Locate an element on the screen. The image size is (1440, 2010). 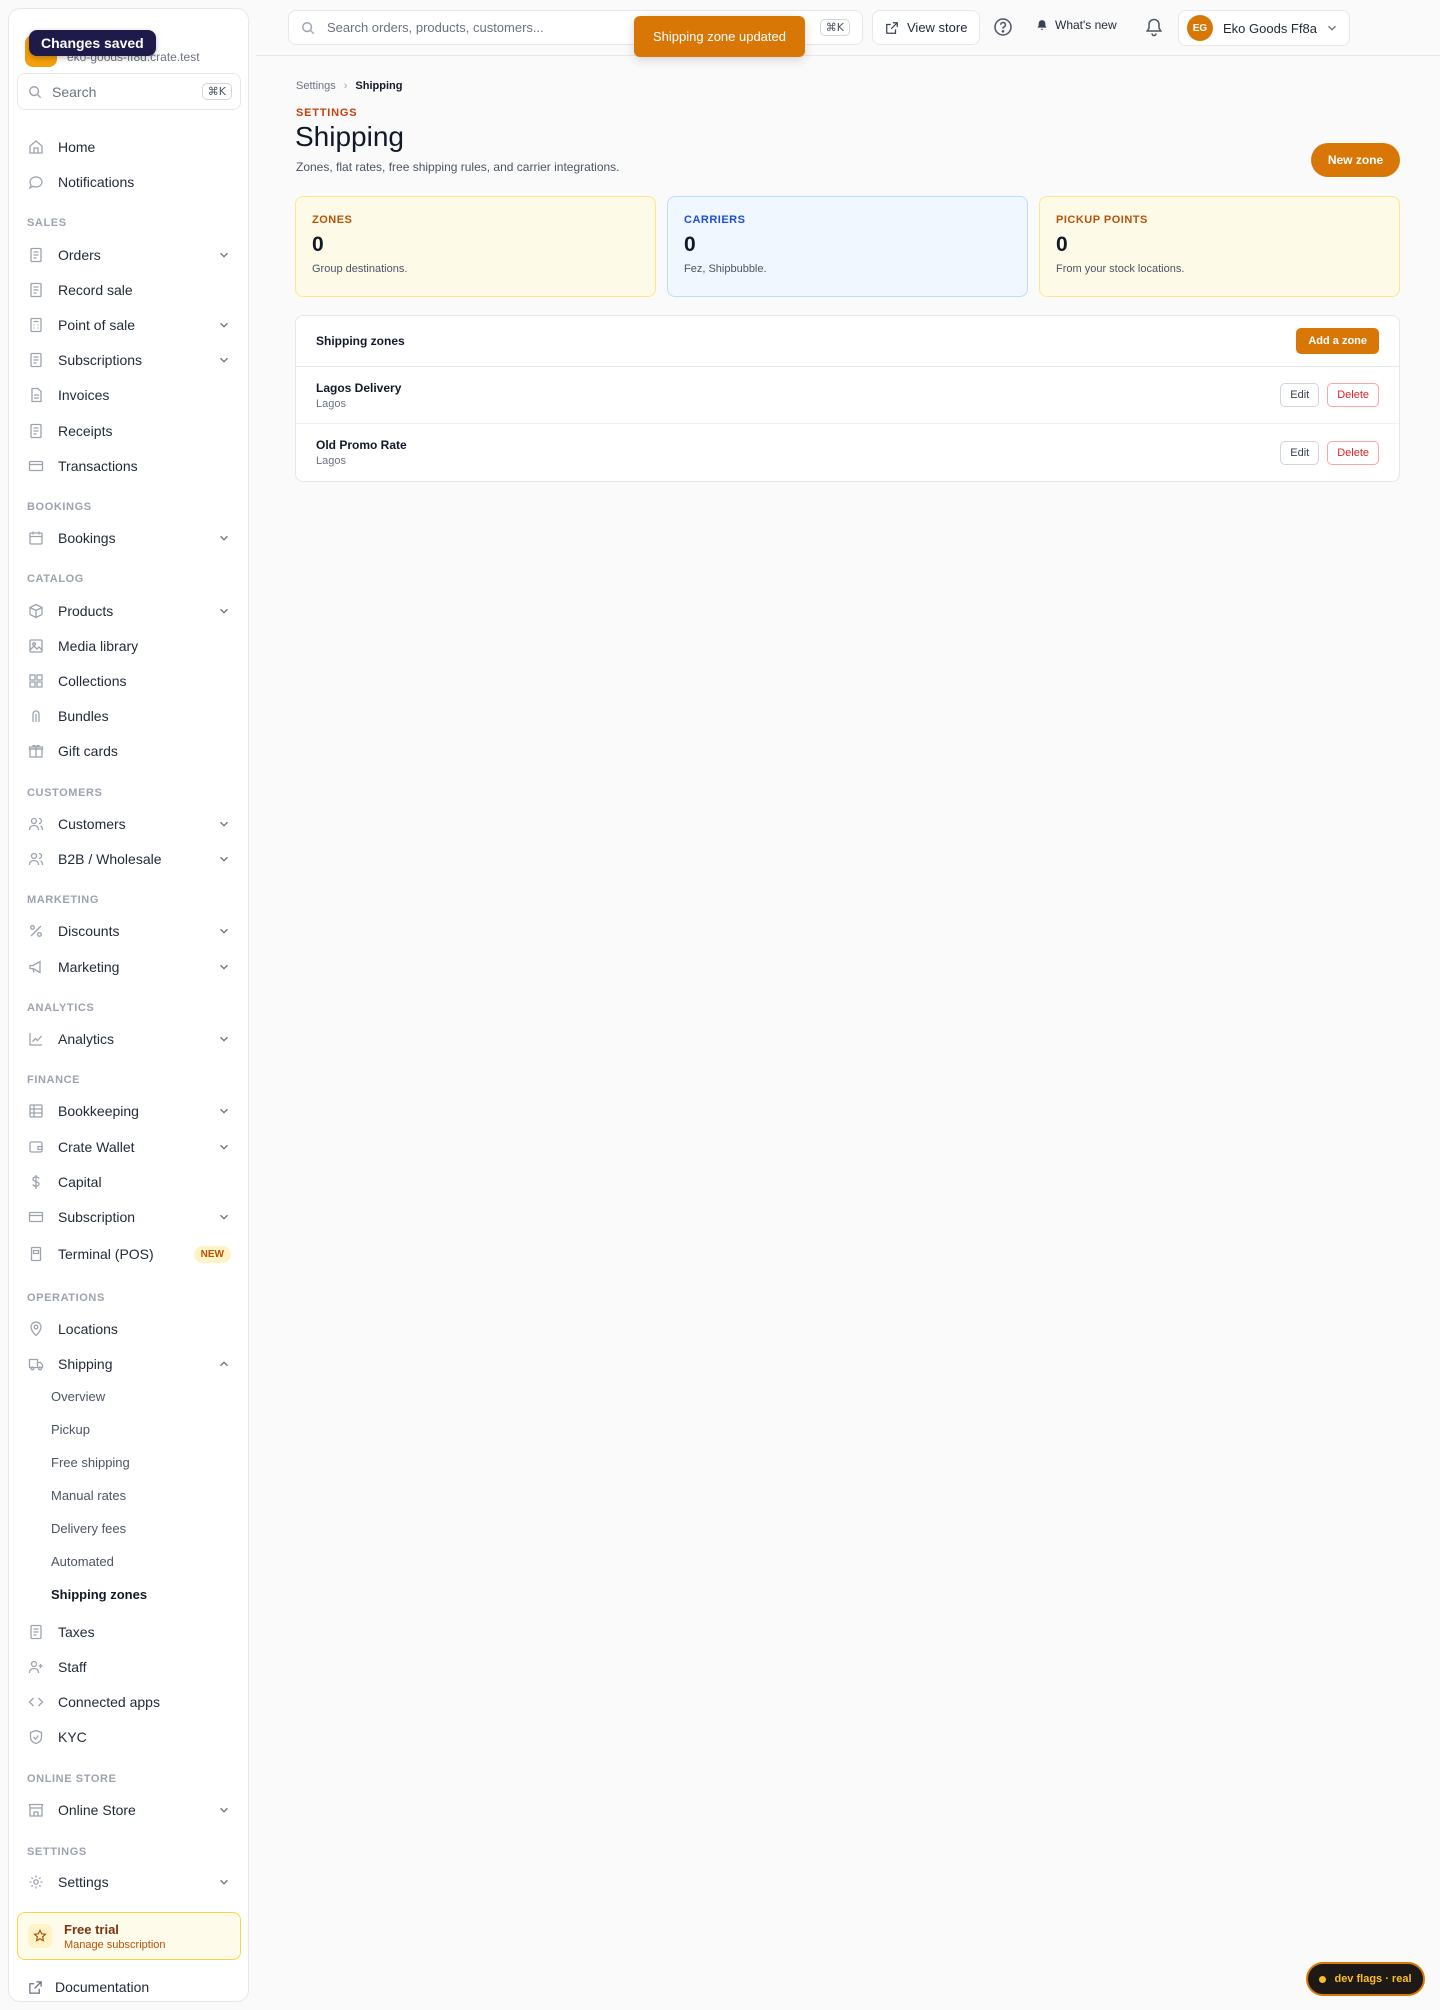
sidebar-subitem-shipping-zones: Shipping zones is located at coordinates (99, 1594).